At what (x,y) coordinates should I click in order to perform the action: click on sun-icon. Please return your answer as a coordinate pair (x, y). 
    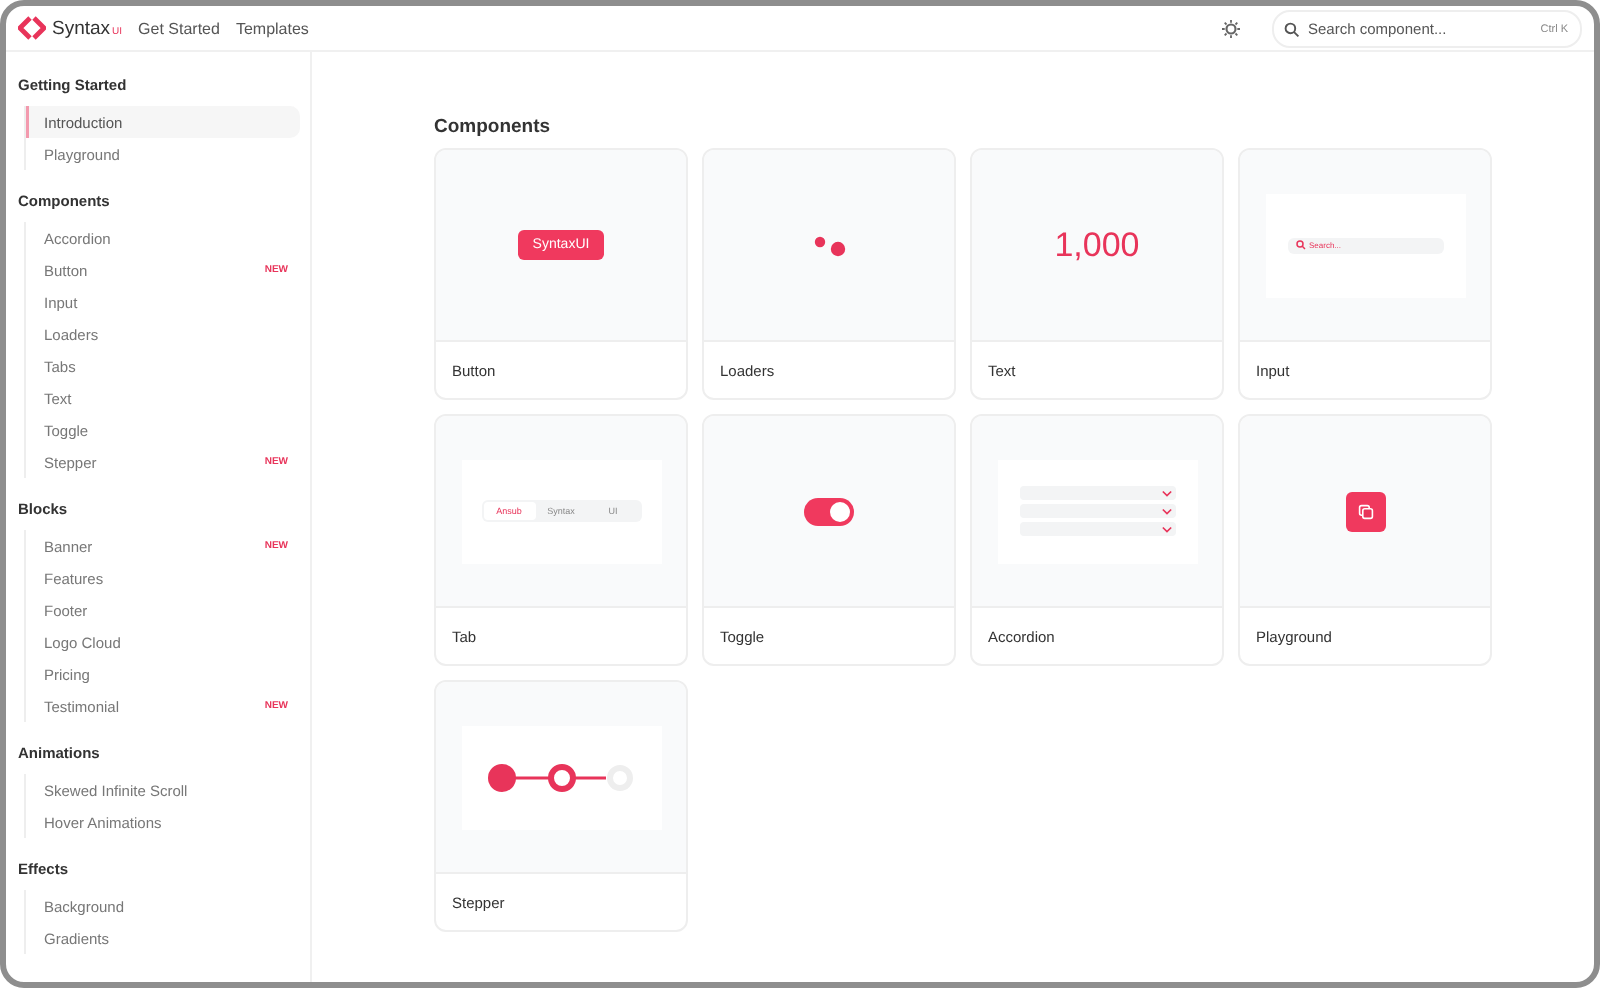
    Looking at the image, I should click on (1231, 28).